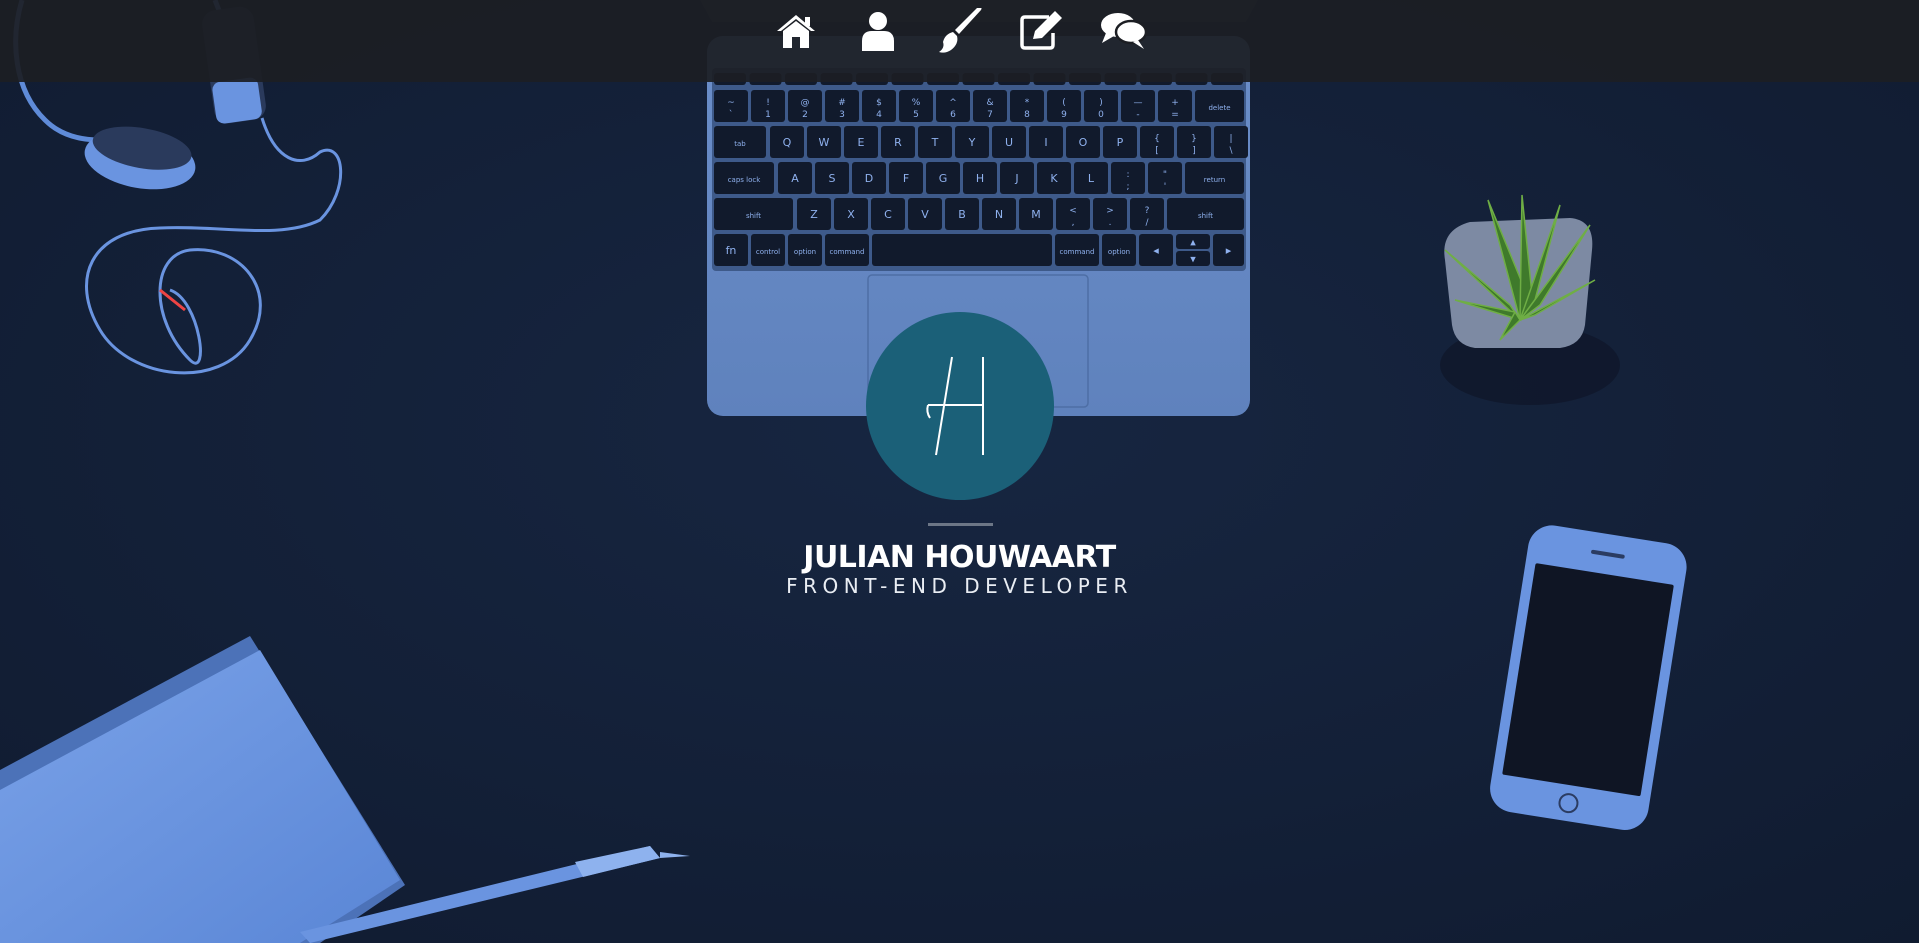  Describe the element at coordinates (1064, 115) in the screenshot. I see `keyboard-key-label: 9` at that location.